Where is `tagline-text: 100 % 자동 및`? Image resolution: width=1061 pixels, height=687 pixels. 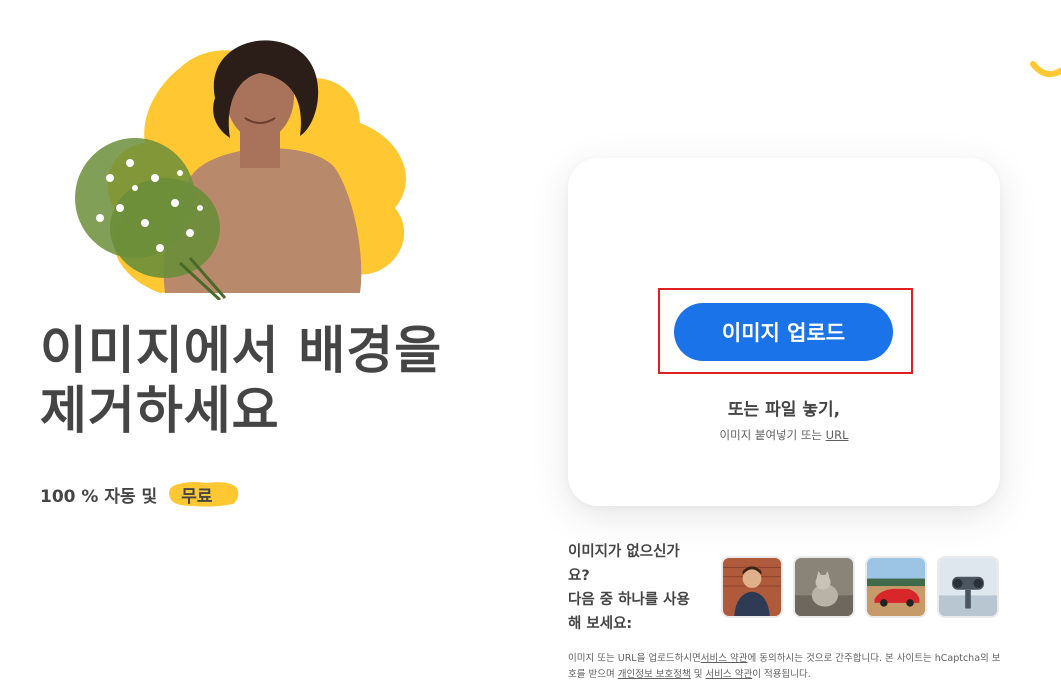 tagline-text: 100 % 자동 및 is located at coordinates (99, 496).